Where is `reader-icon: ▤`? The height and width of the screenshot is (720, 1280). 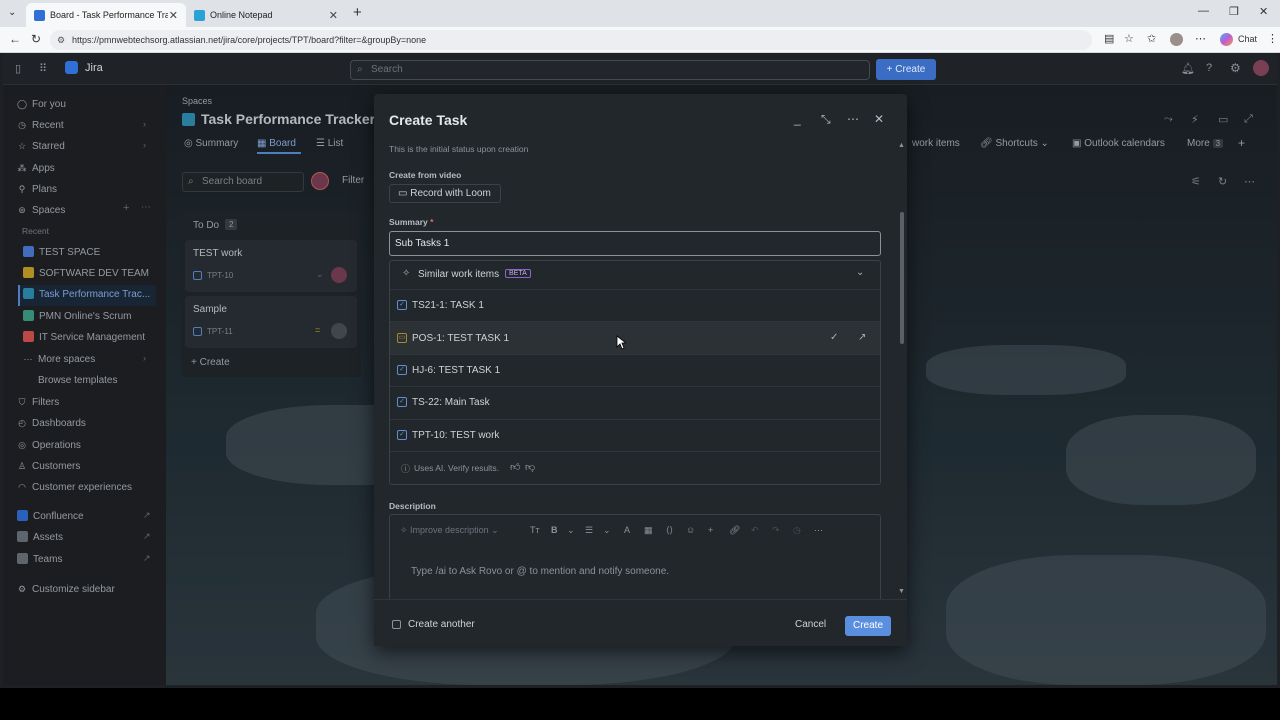 reader-icon: ▤ is located at coordinates (1109, 38).